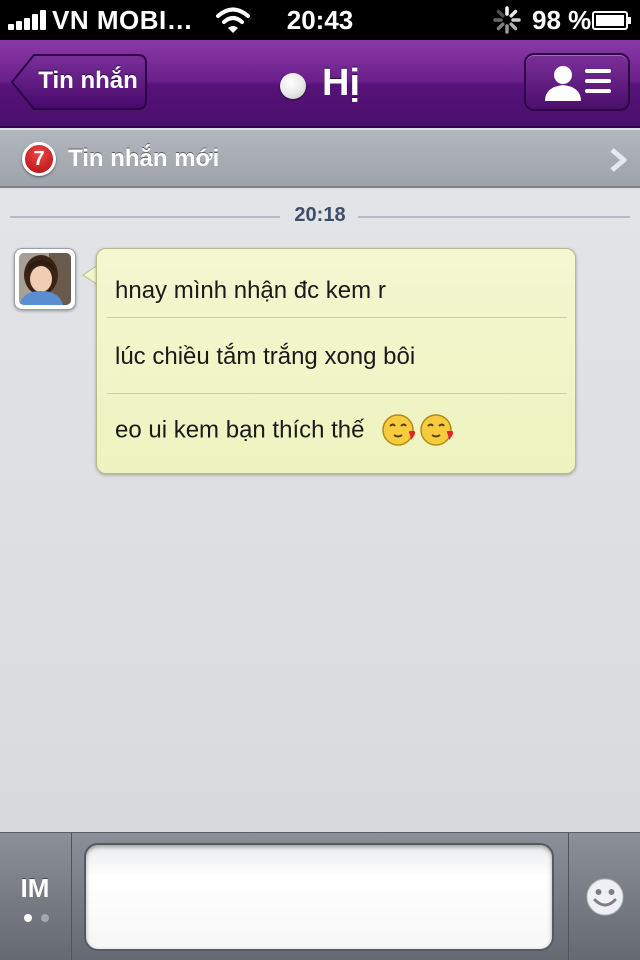  What do you see at coordinates (320, 20) in the screenshot?
I see `status-bar: VN MOBI… 20:43 98 %` at bounding box center [320, 20].